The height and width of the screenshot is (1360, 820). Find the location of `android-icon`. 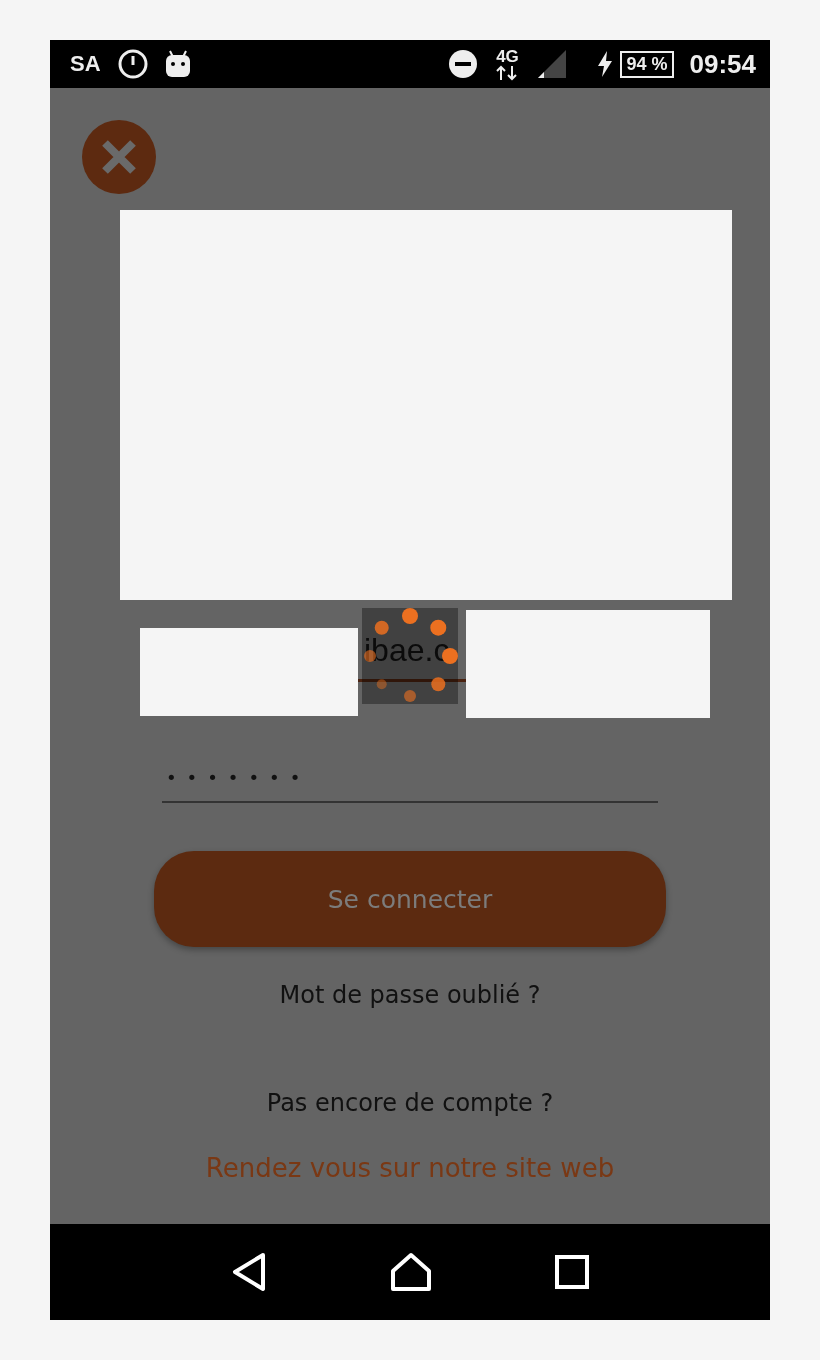

android-icon is located at coordinates (177, 64).